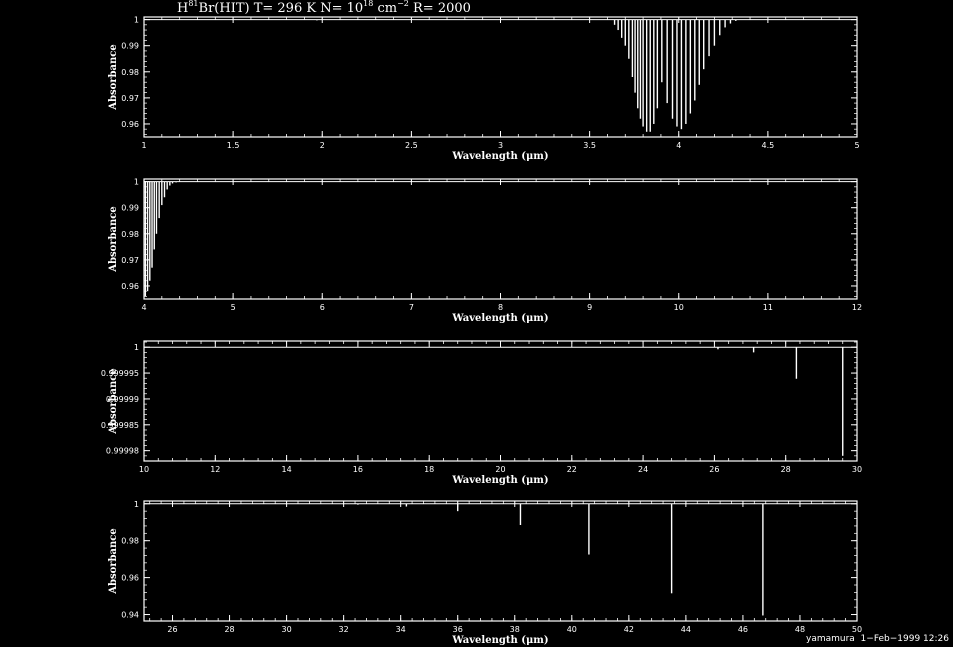  What do you see at coordinates (322, 145) in the screenshot?
I see `x-tick-label: 2` at bounding box center [322, 145].